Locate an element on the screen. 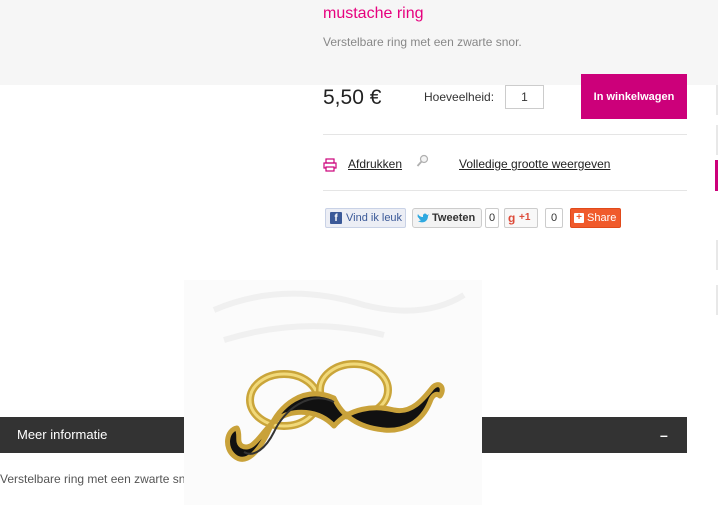 The height and width of the screenshot is (505, 718). quantity-label: Hoeveelheid: is located at coordinates (459, 97).